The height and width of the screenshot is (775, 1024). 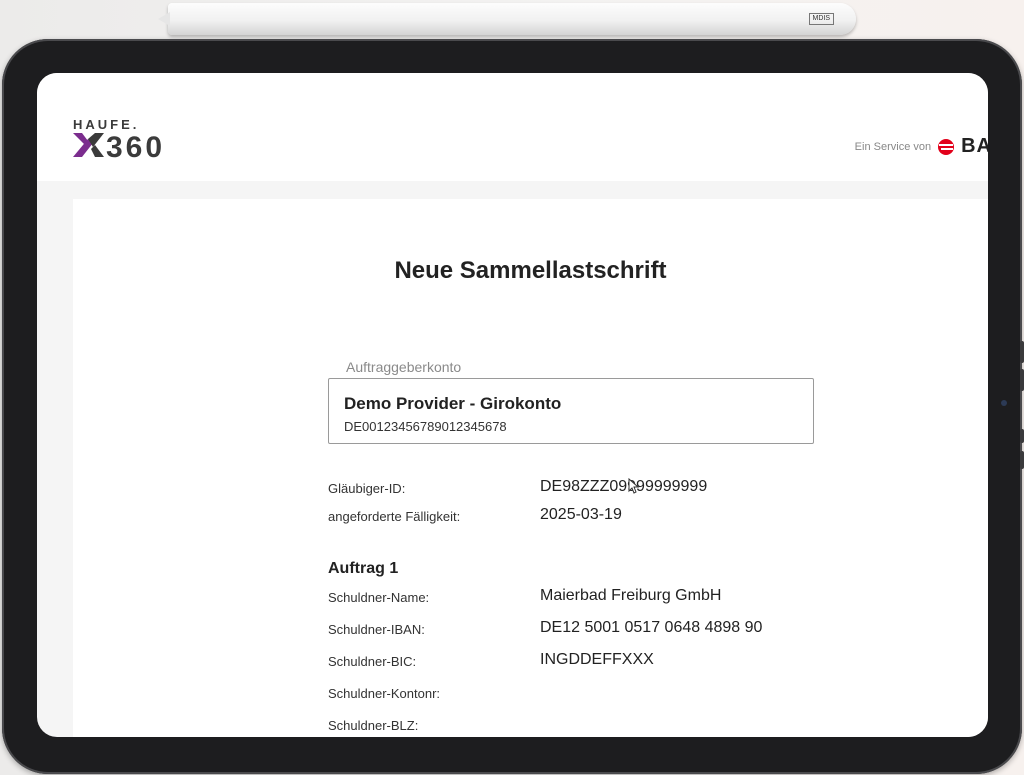 What do you see at coordinates (367, 488) in the screenshot?
I see `creditor-id-label: Gläubiger-ID:` at bounding box center [367, 488].